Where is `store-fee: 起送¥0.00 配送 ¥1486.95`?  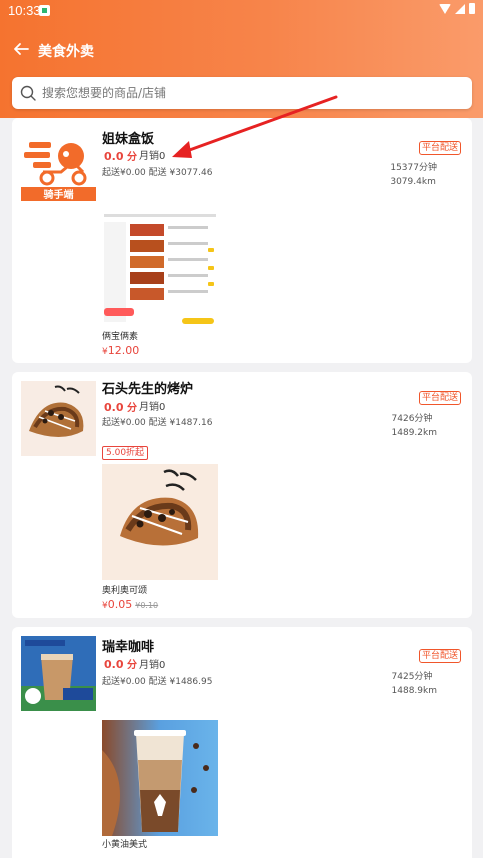 store-fee: 起送¥0.00 配送 ¥1486.95 is located at coordinates (157, 682).